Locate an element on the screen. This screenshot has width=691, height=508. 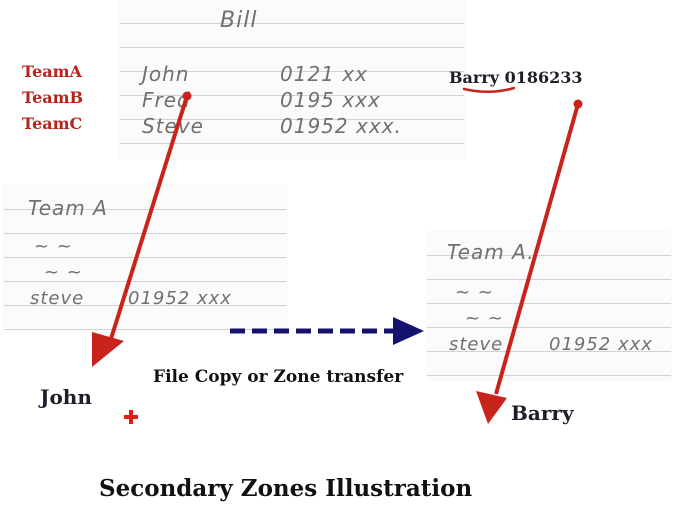
john-arrow-head is located at coordinates (108, 349).